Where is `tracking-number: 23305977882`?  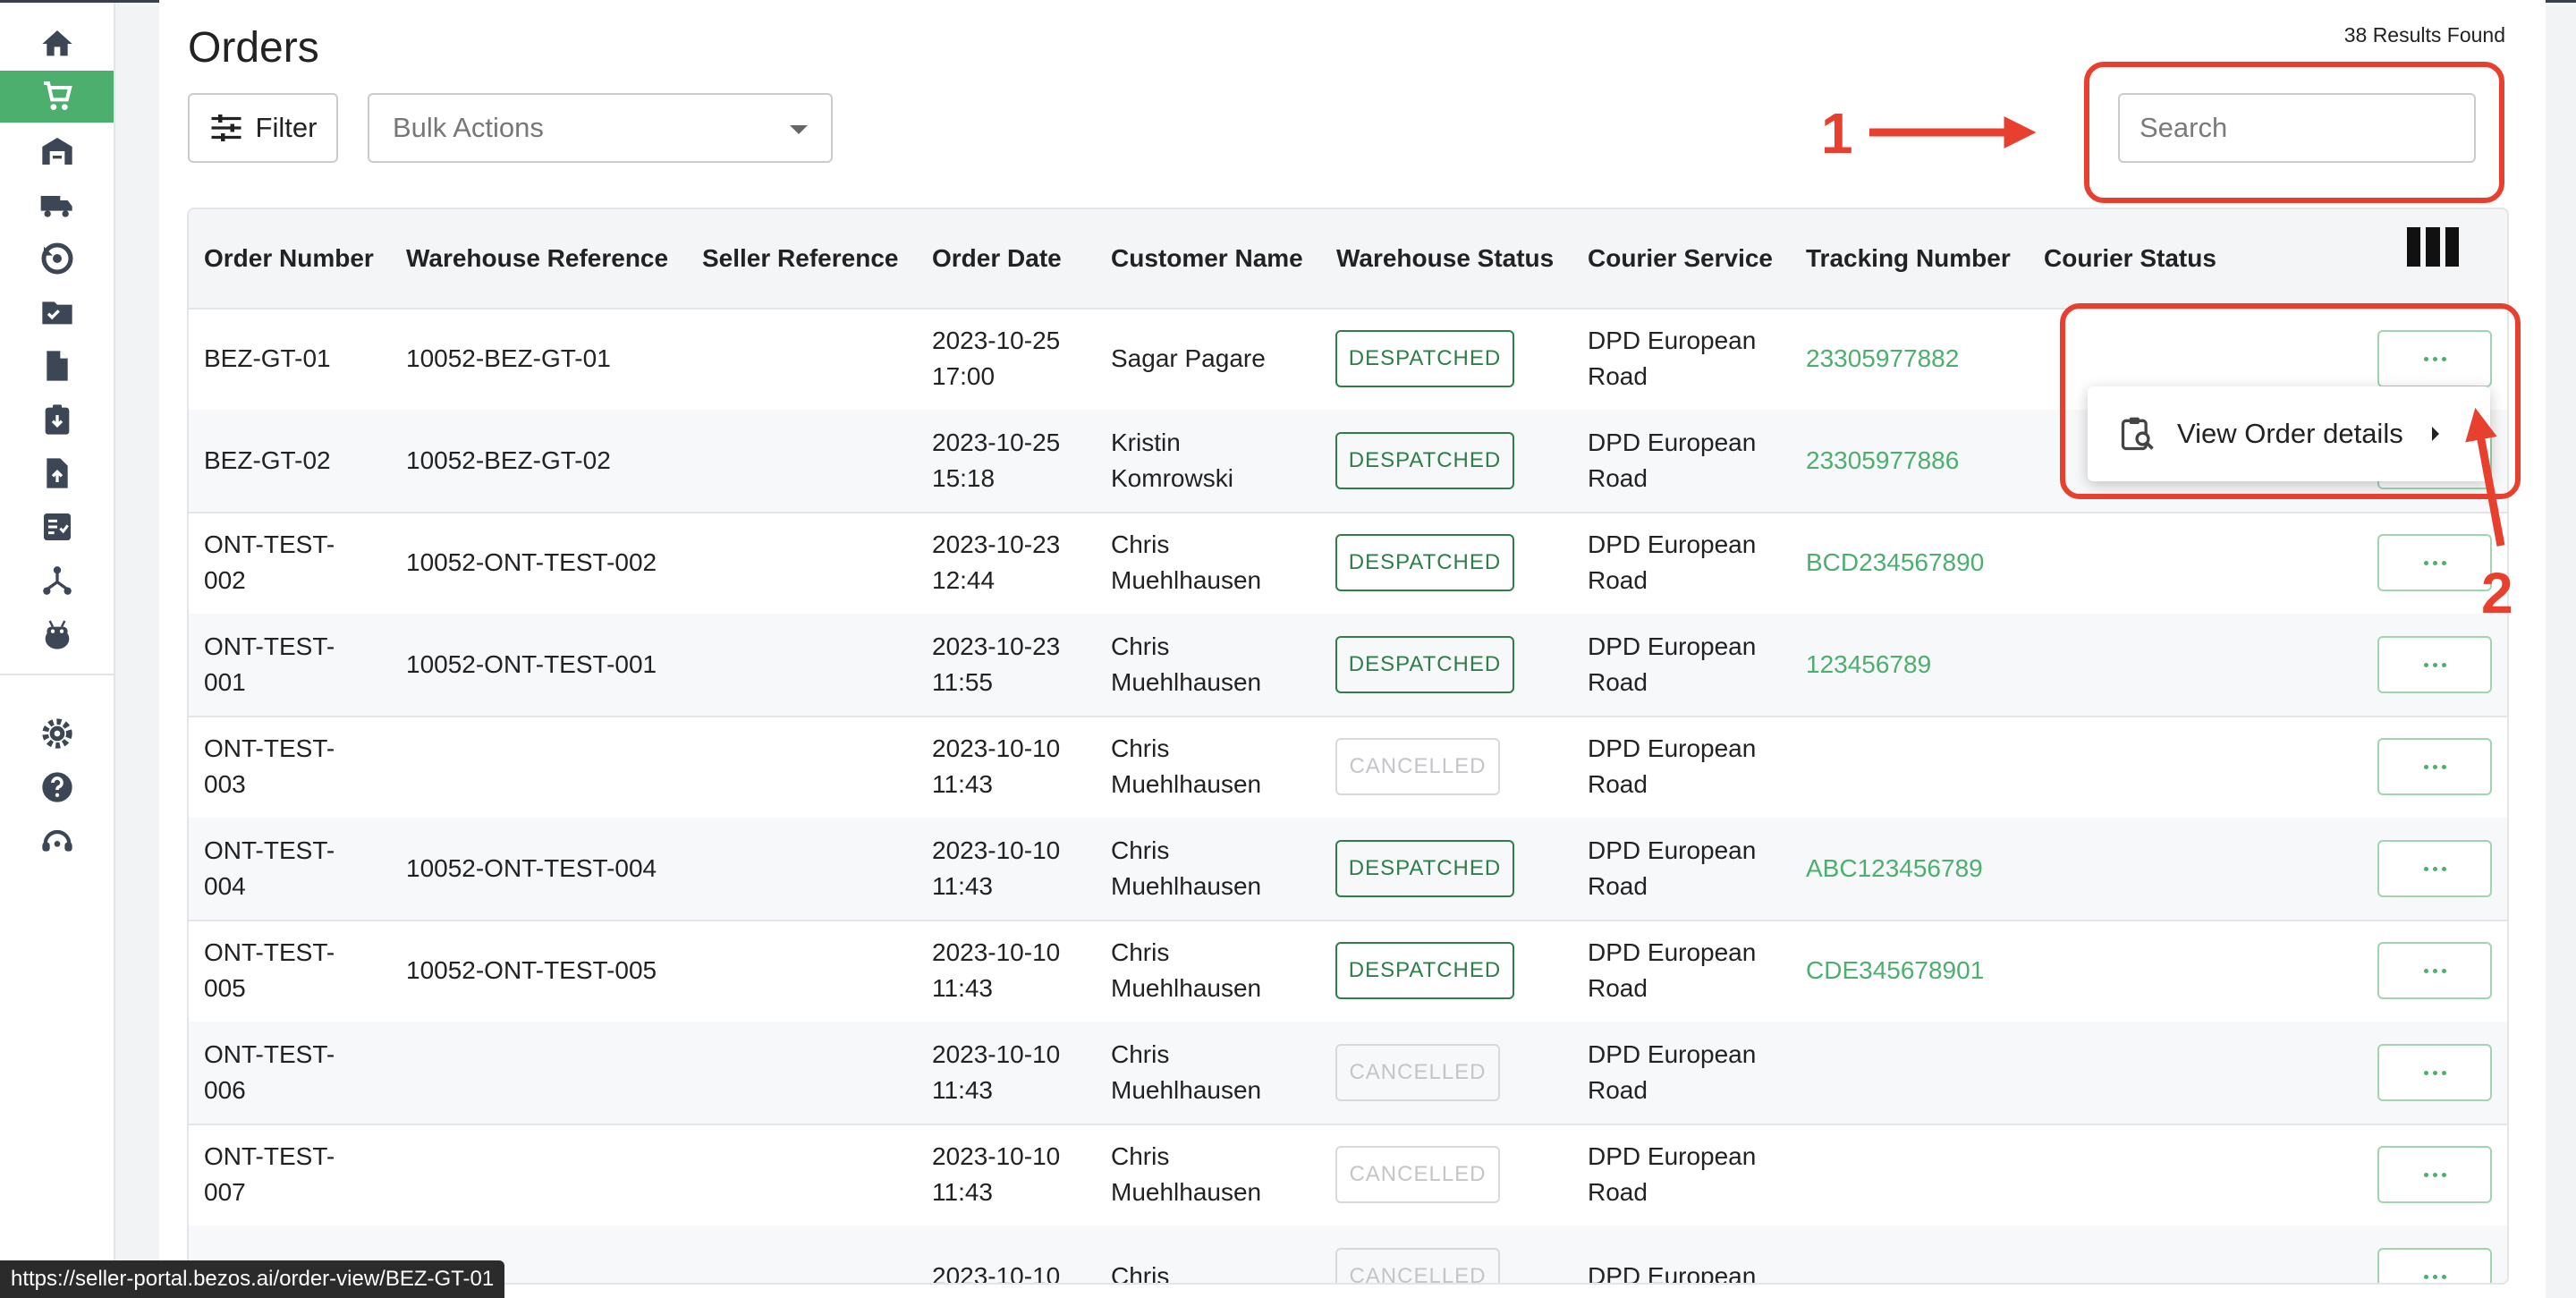
tracking-number: 23305977882 is located at coordinates (1882, 359).